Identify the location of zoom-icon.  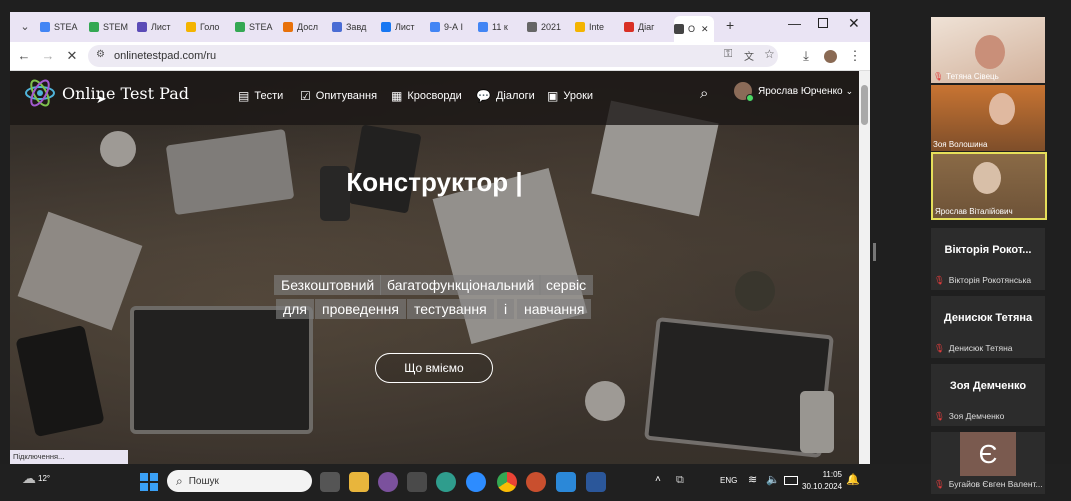
(476, 482).